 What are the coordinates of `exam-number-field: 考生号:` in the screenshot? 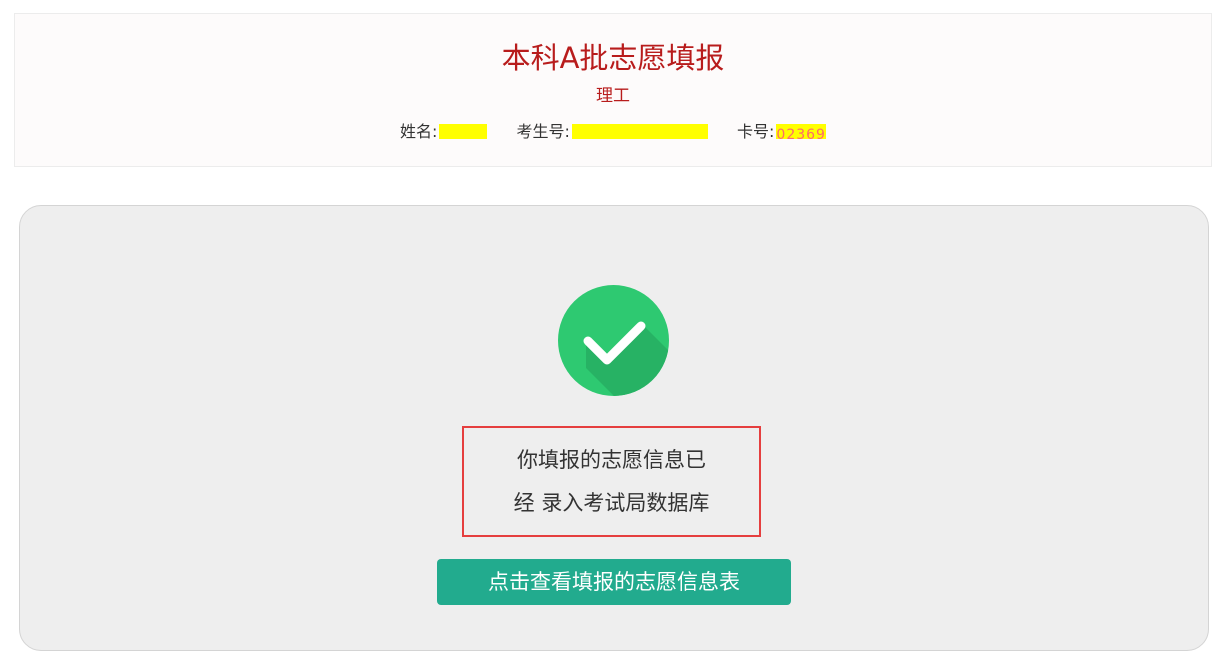 It's located at (612, 132).